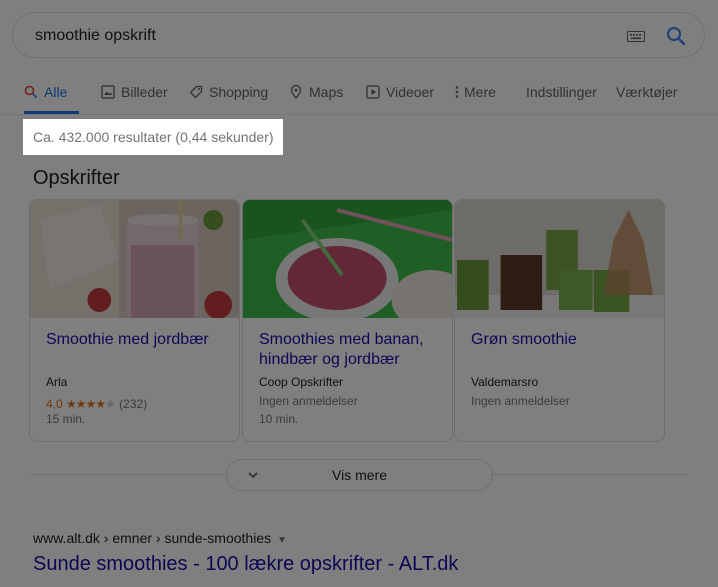  What do you see at coordinates (282, 540) in the screenshot?
I see `dropdown-caret-icon: ▼` at bounding box center [282, 540].